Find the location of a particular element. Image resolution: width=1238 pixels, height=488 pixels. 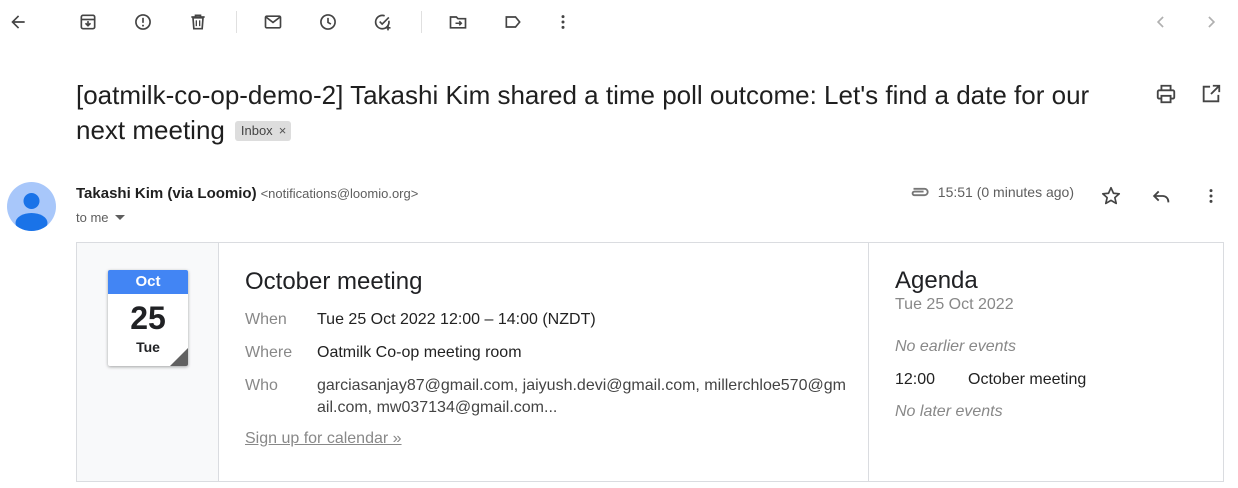

add-to-tasks-icon is located at coordinates (382, 22).